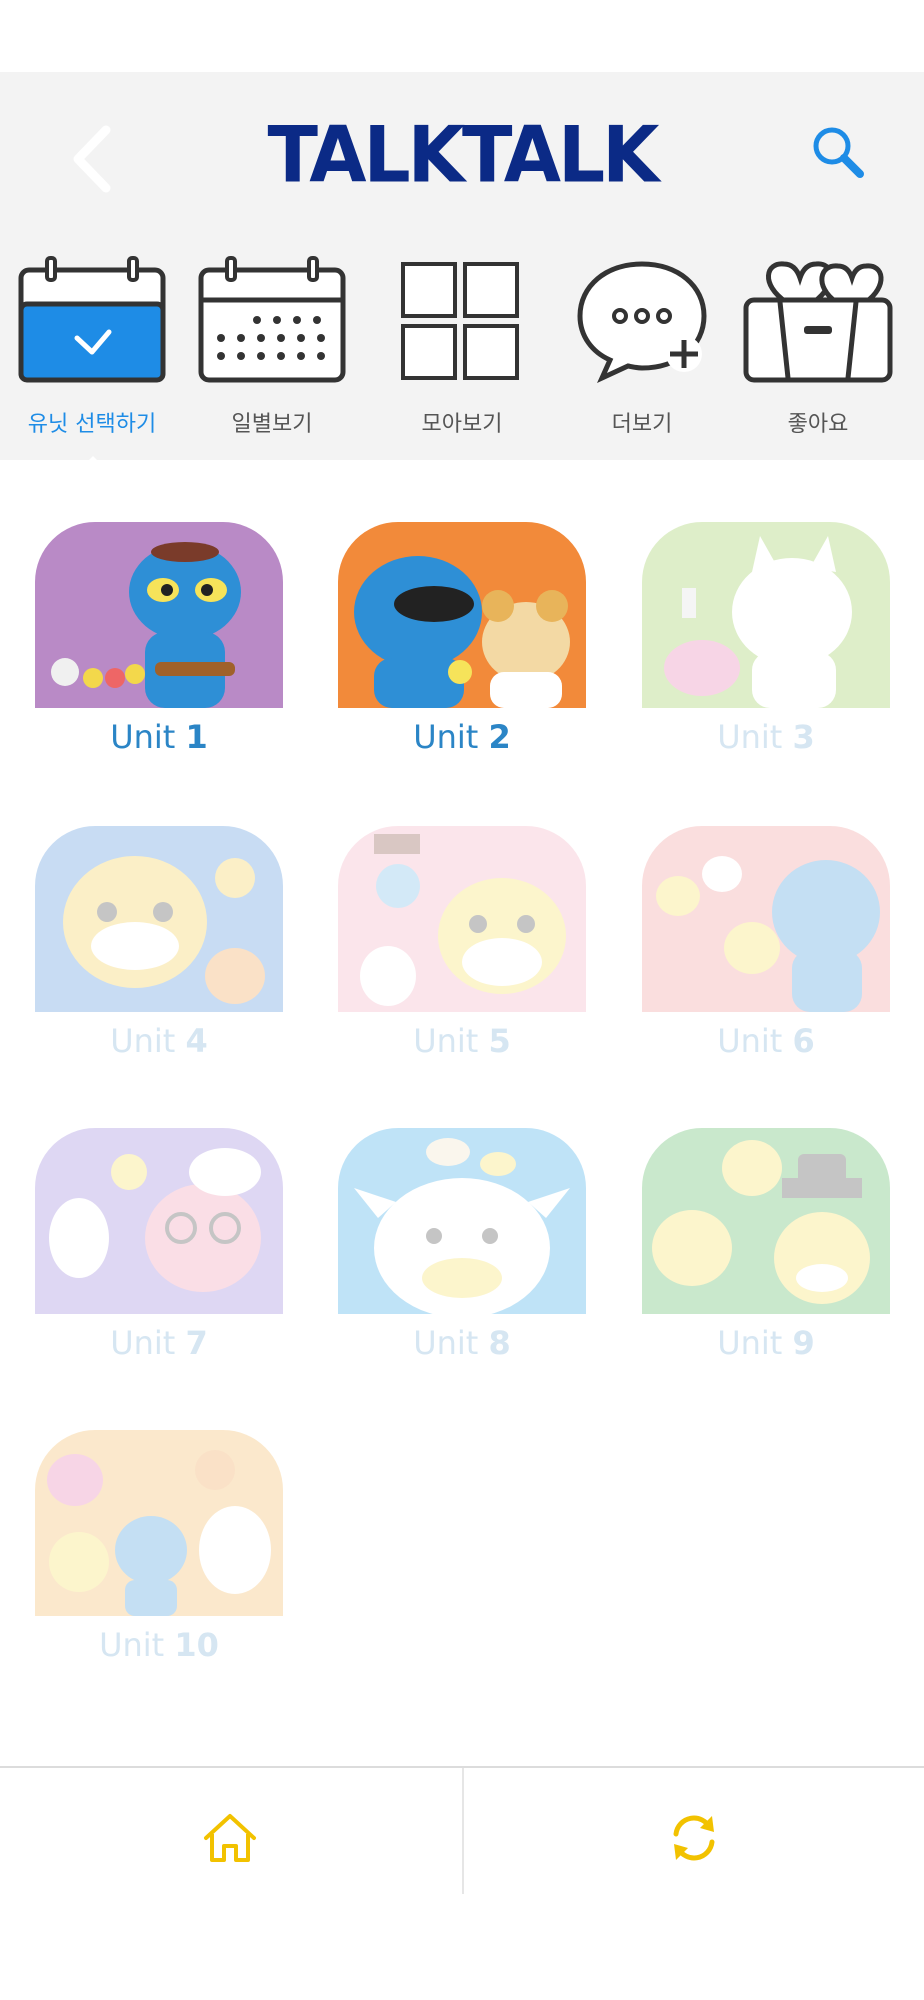  I want to click on app-logo: TALKTALK, so click(463, 155).